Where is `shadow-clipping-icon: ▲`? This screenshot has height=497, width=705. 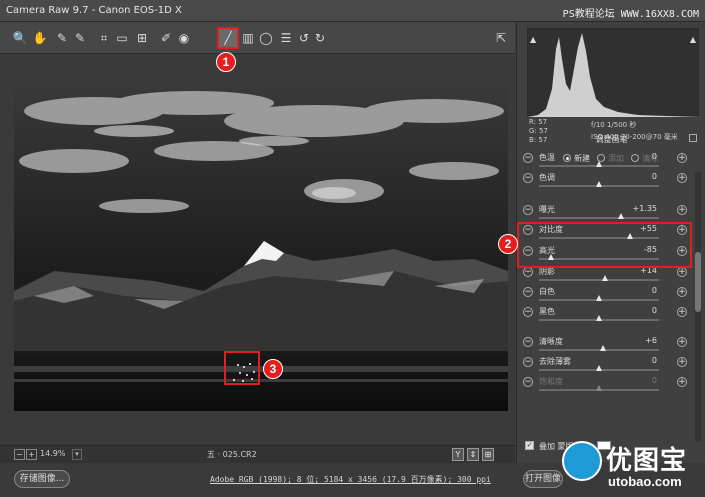
shadow-clipping-icon: ▲ is located at coordinates (533, 39).